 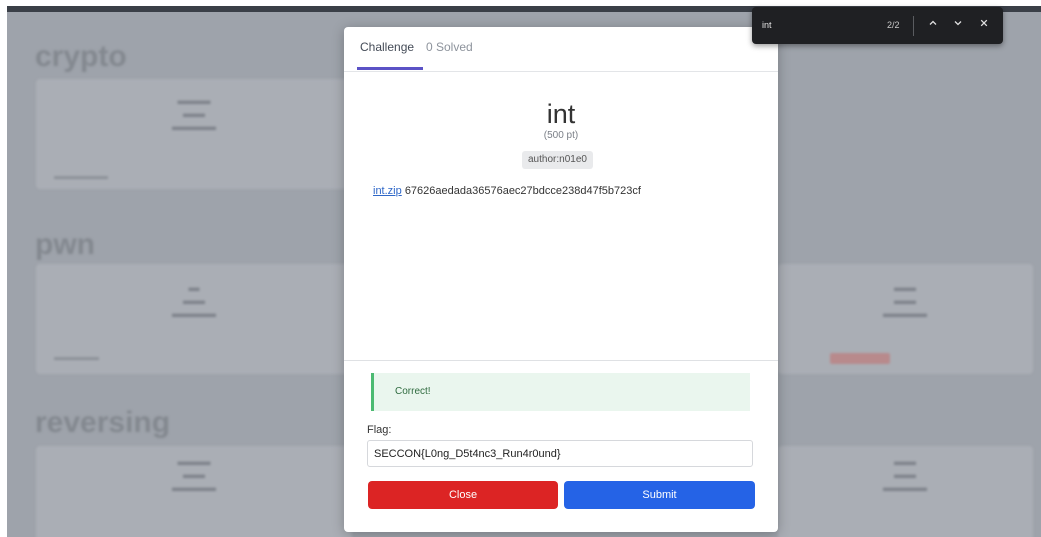 What do you see at coordinates (817, 25) in the screenshot?
I see `find-input` at bounding box center [817, 25].